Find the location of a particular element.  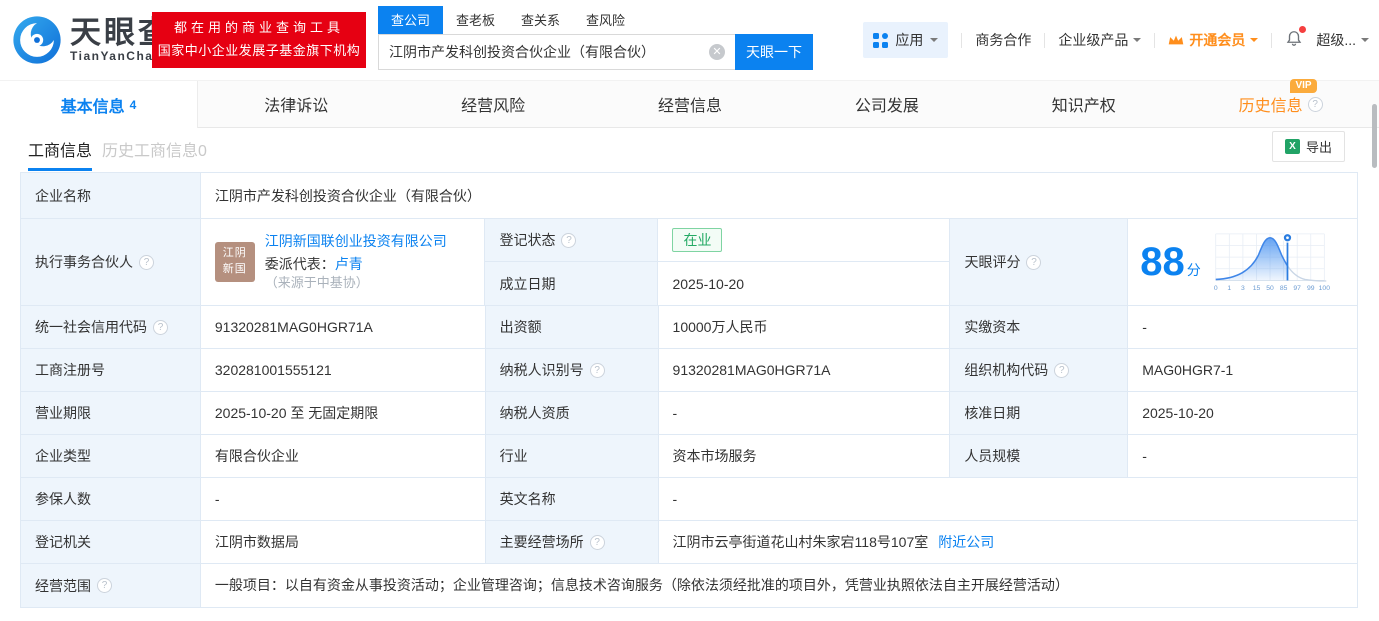

vip-badge: VIP is located at coordinates (1303, 86).